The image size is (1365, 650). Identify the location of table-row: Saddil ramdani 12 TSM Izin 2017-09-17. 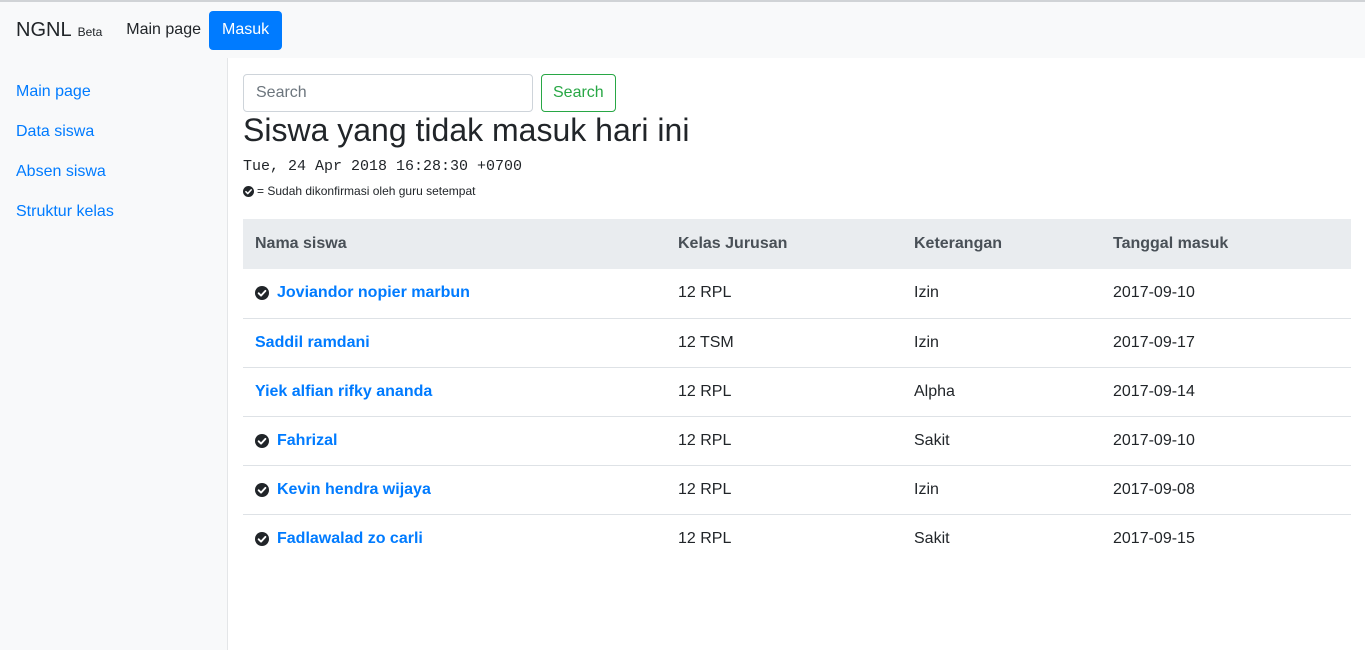
(797, 342).